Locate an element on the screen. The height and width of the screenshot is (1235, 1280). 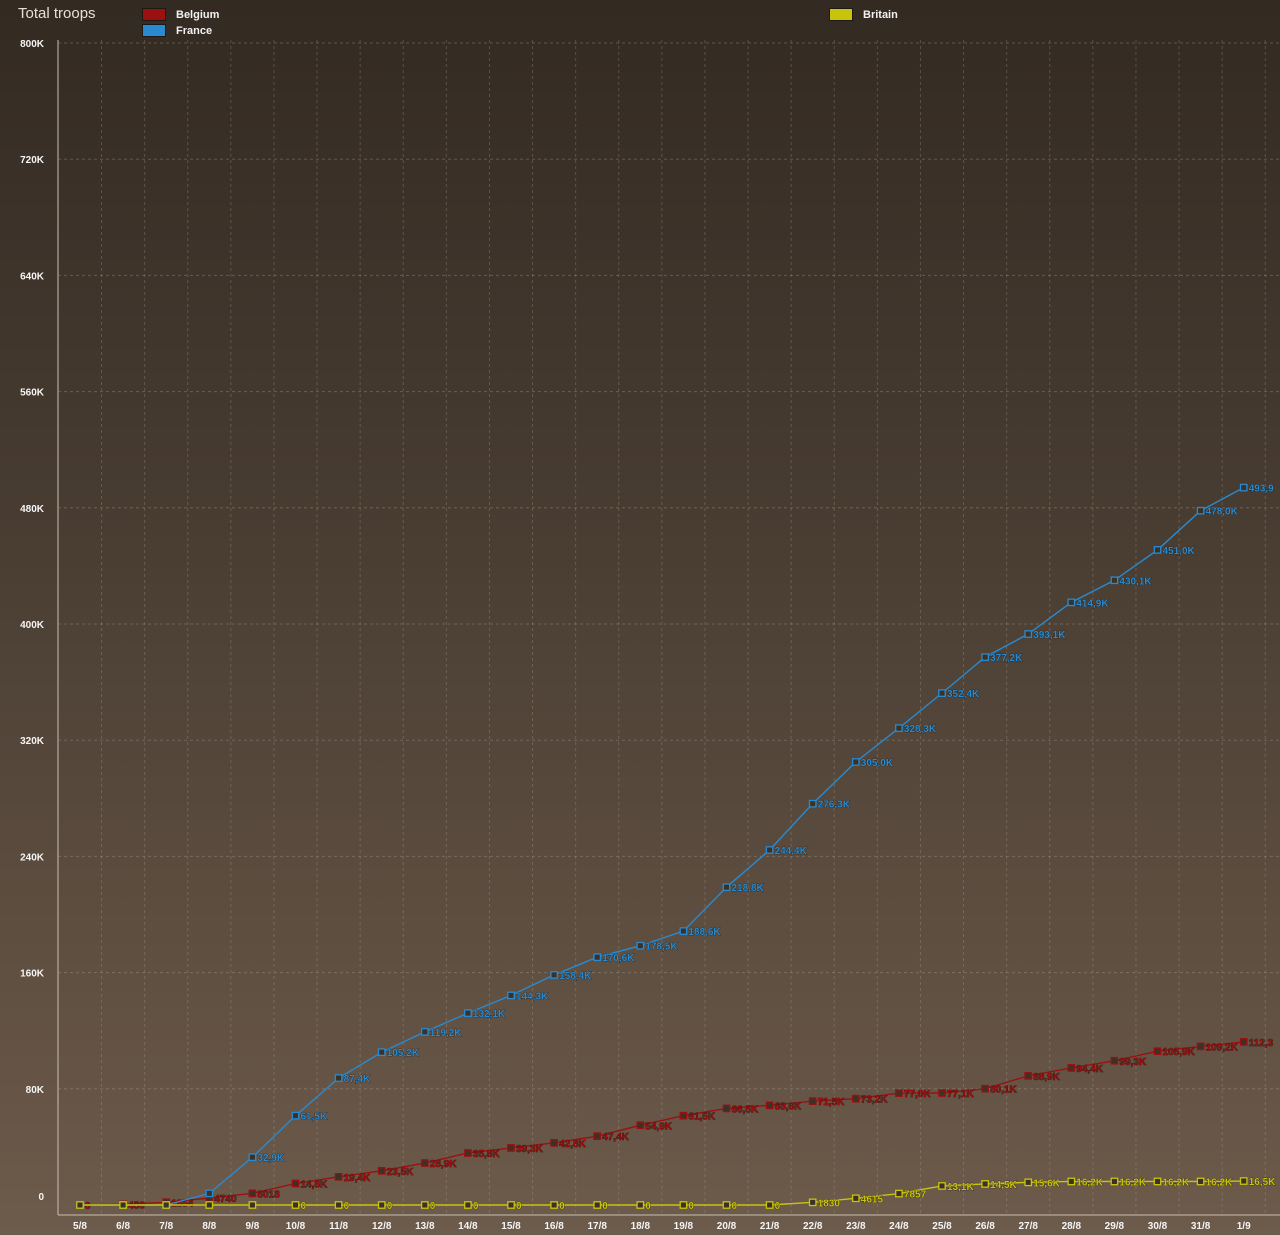
data-label-france: 218,8K is located at coordinates (748, 888).